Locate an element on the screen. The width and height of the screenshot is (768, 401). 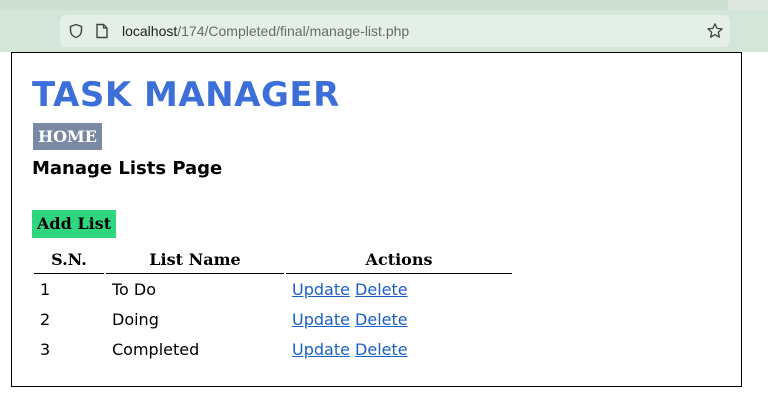
shield-icon is located at coordinates (76, 31).